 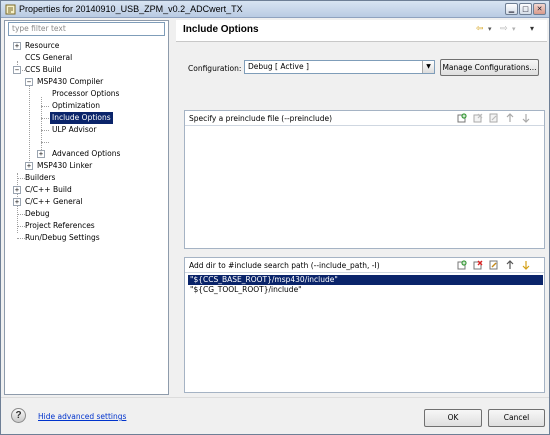 I want to click on tree-item-advanced-options: Advanced Options, so click(x=86, y=154).